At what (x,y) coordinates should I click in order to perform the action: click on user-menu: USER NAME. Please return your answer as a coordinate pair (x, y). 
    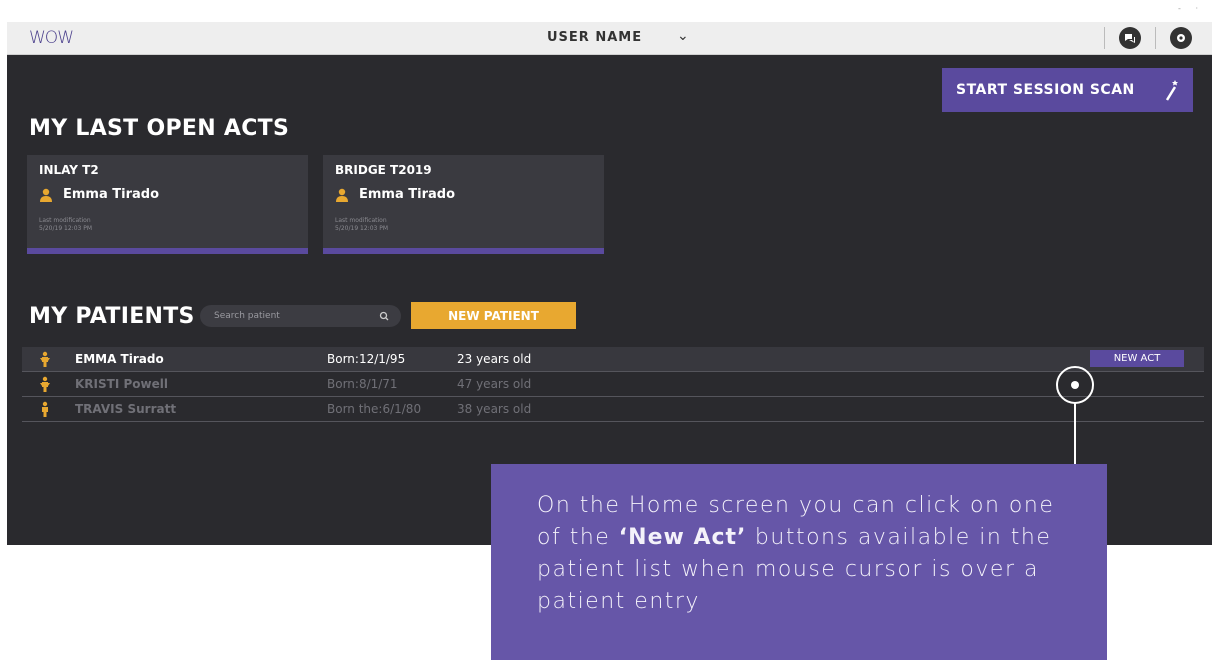
    Looking at the image, I should click on (594, 37).